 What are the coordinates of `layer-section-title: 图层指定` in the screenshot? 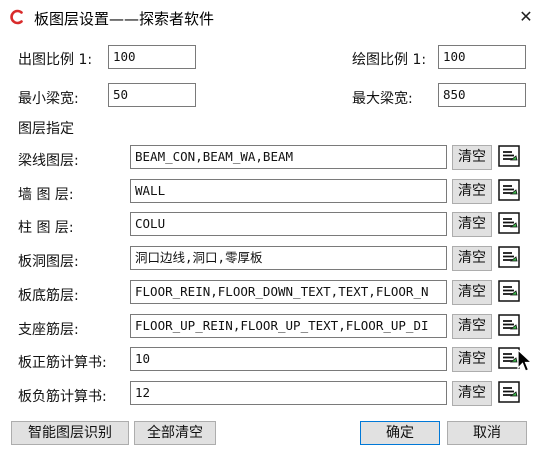 It's located at (46, 129).